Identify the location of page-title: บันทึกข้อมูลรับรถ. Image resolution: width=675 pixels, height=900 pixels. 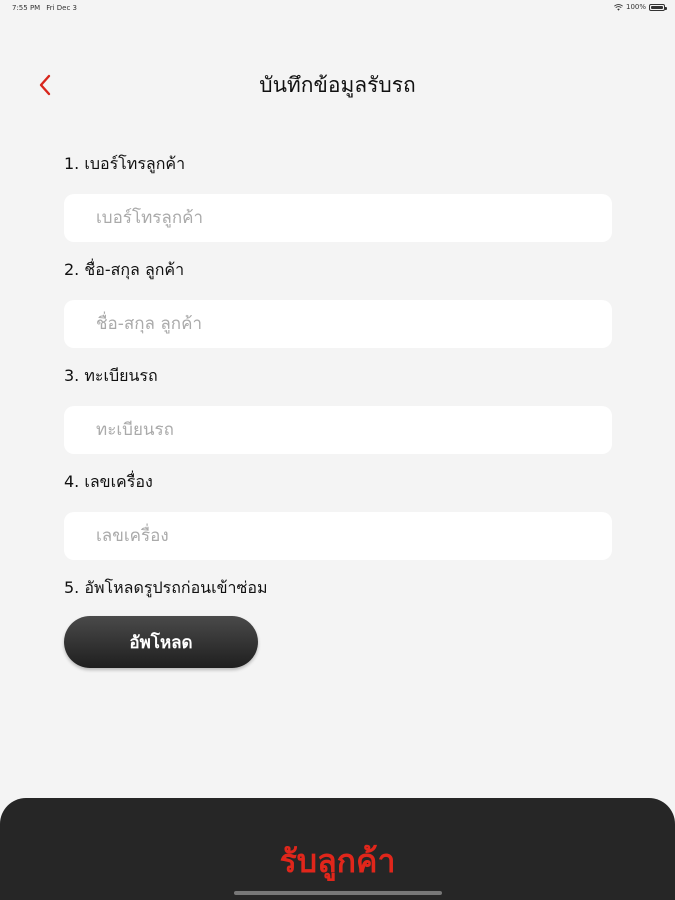
(337, 85).